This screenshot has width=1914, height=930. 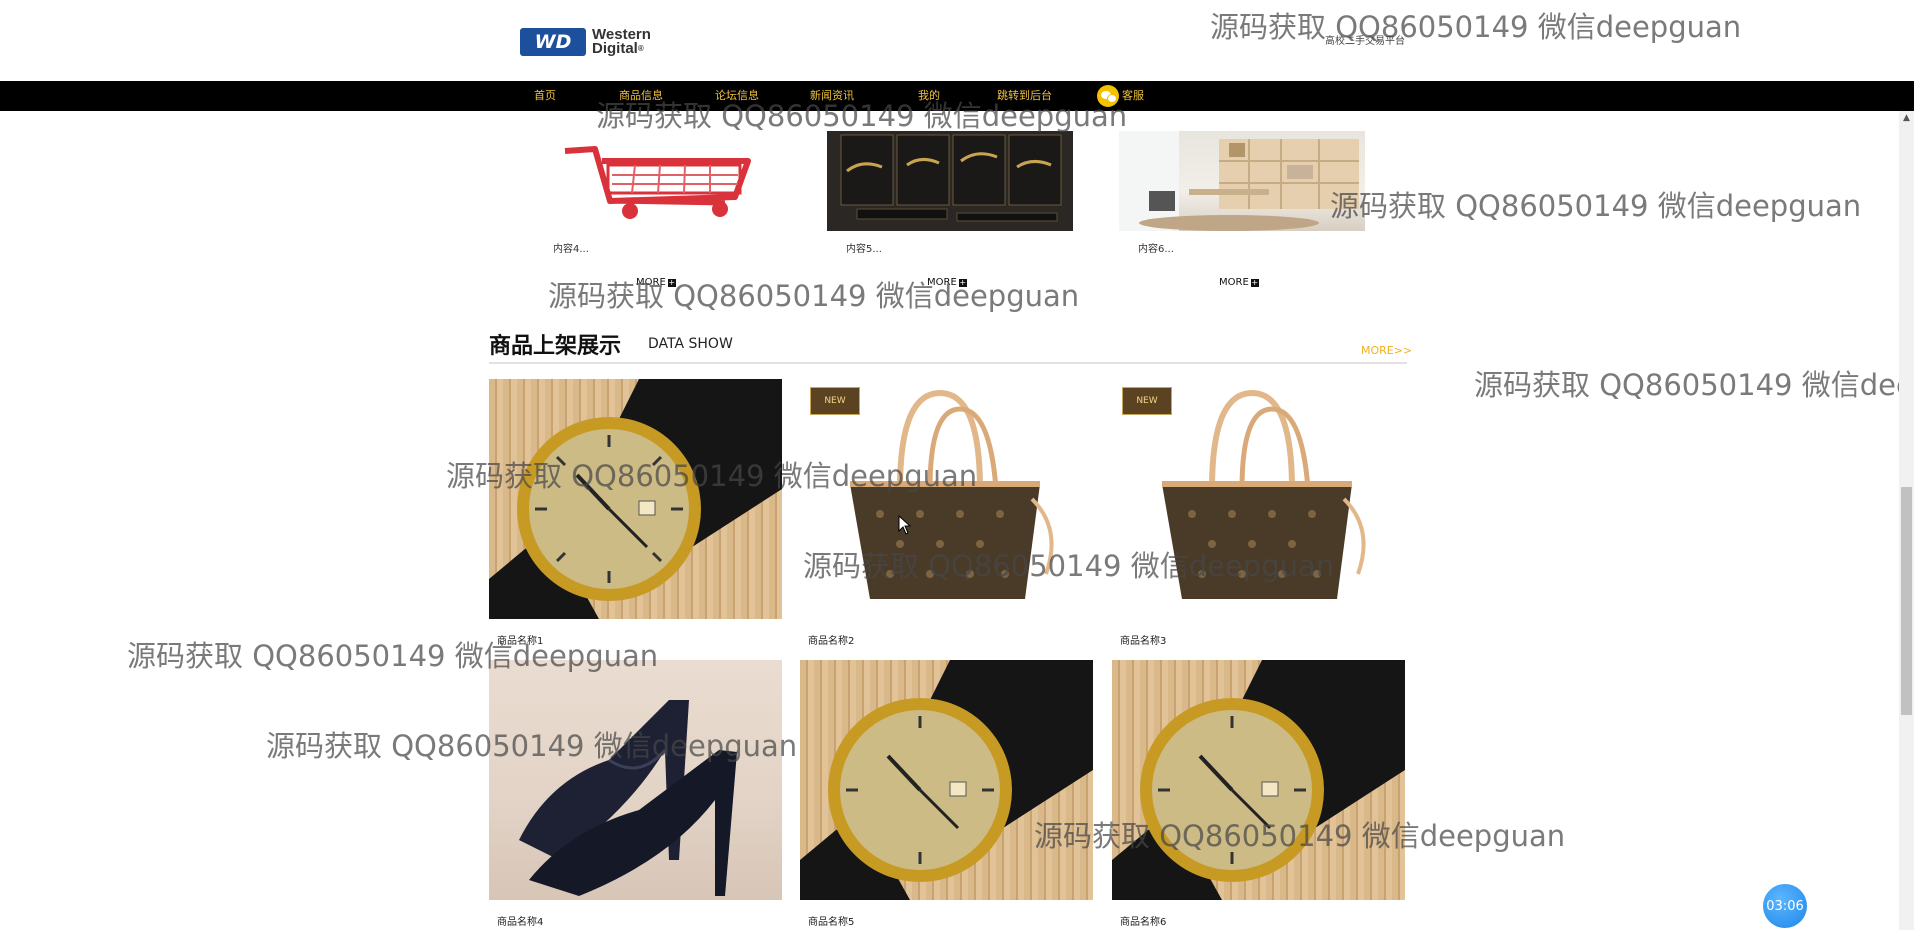 I want to click on site-subtitle: 高校二手交易平台, so click(x=1365, y=41).